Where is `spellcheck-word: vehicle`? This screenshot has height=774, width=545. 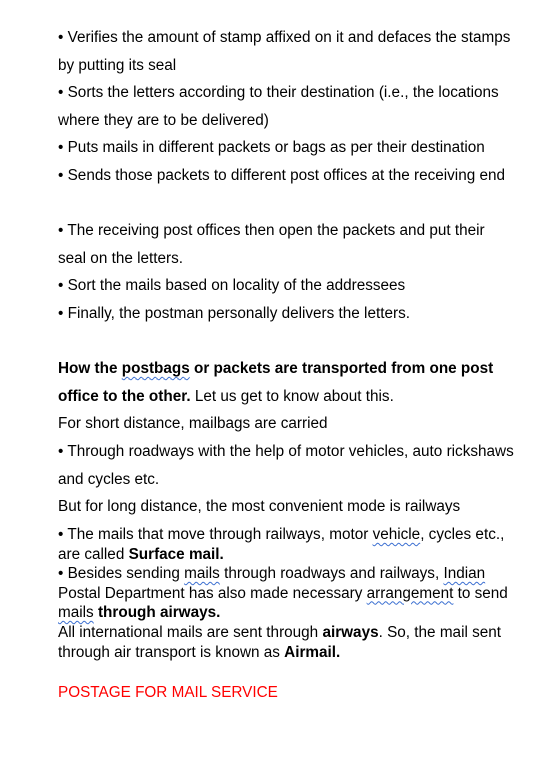
spellcheck-word: vehicle is located at coordinates (396, 534).